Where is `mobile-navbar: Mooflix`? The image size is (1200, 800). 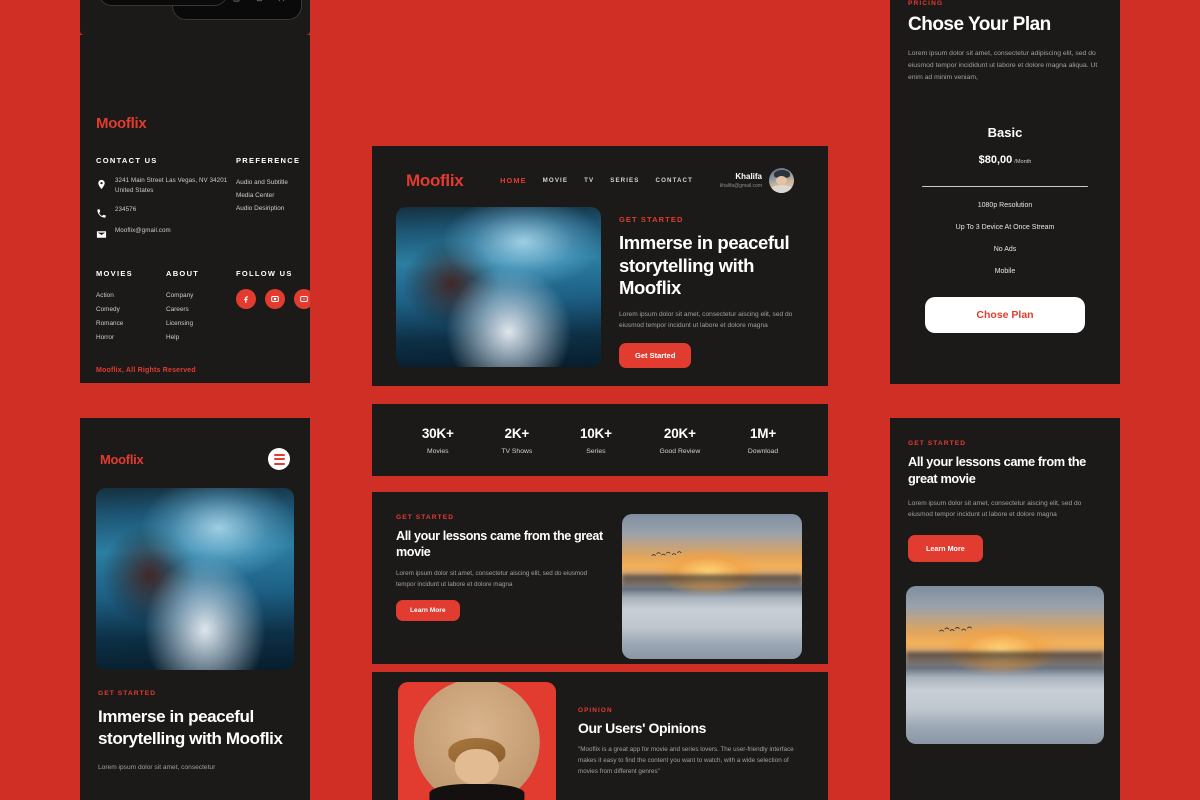
mobile-navbar: Mooflix is located at coordinates (195, 444).